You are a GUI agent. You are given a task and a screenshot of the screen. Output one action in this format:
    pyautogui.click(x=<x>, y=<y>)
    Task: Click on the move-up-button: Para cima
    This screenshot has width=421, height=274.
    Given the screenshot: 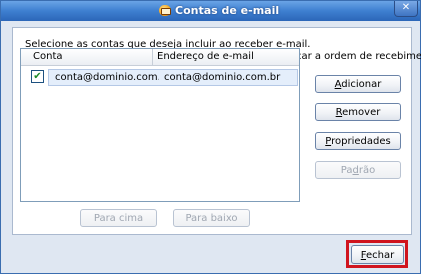 What is the action you would take?
    pyautogui.click(x=118, y=218)
    